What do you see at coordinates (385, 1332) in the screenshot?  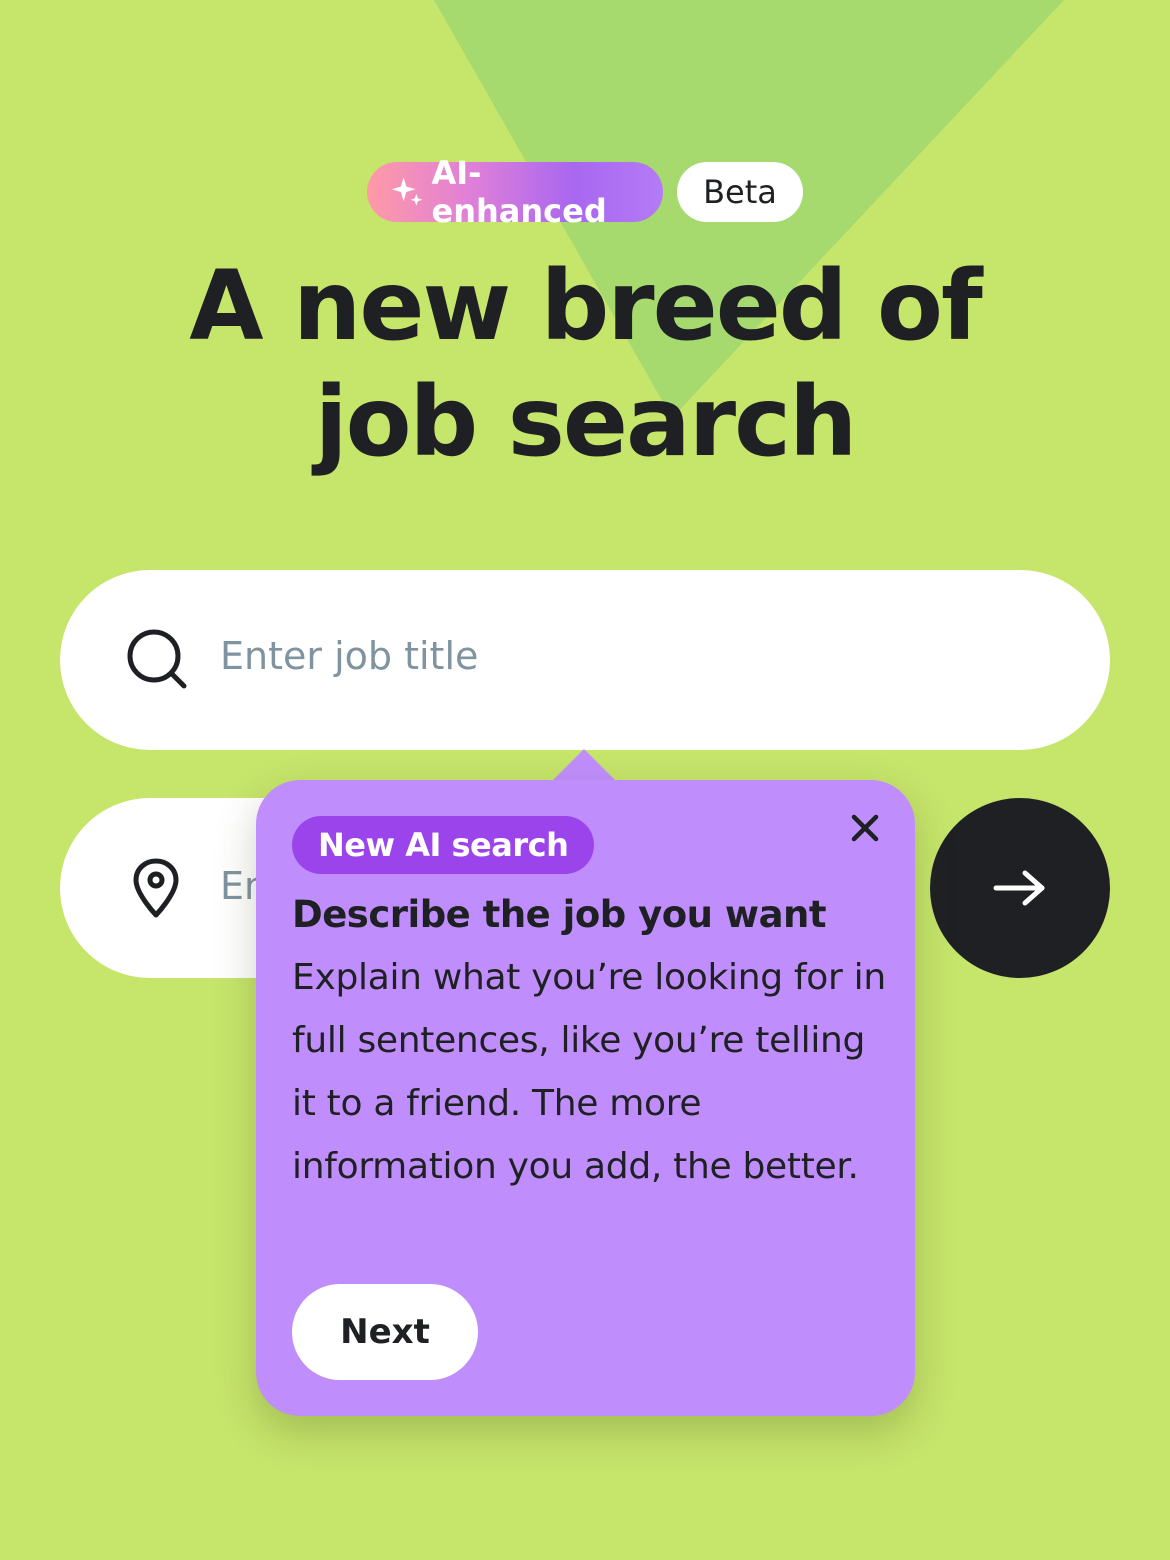 I see `next-button: Next` at bounding box center [385, 1332].